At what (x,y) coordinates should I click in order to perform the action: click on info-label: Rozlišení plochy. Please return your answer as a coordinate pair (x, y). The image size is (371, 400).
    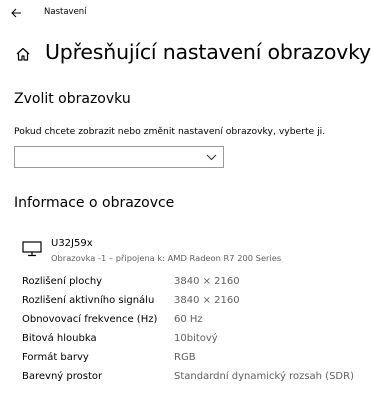
    Looking at the image, I should click on (62, 281).